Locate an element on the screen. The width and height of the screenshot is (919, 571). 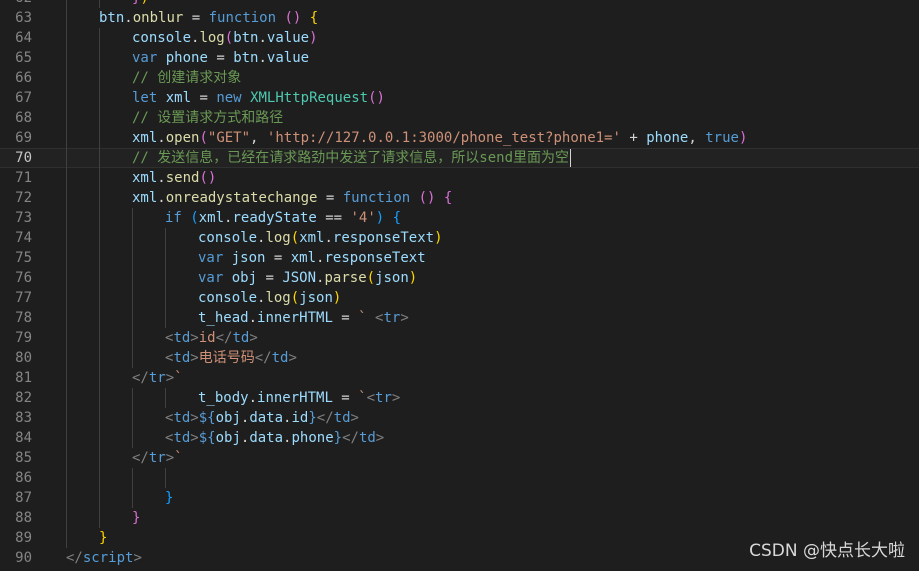
code-text: t_body.innerHTML = `<tr> is located at coordinates (299, 398).